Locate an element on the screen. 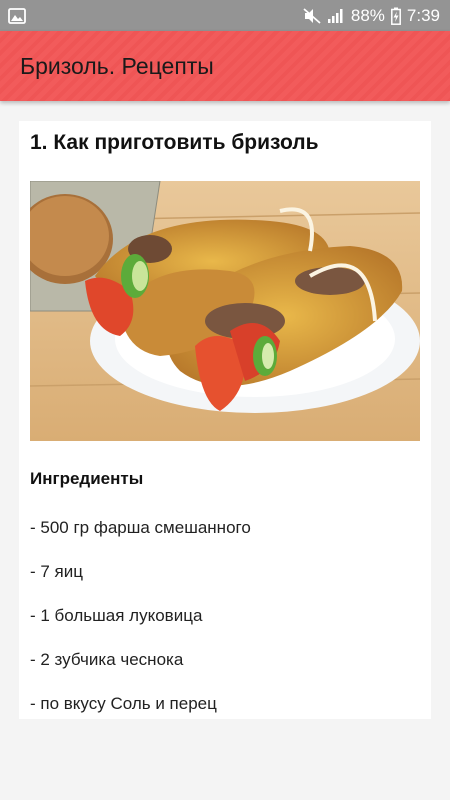 The image size is (450, 800). battery-percent: 88% is located at coordinates (367, 15).